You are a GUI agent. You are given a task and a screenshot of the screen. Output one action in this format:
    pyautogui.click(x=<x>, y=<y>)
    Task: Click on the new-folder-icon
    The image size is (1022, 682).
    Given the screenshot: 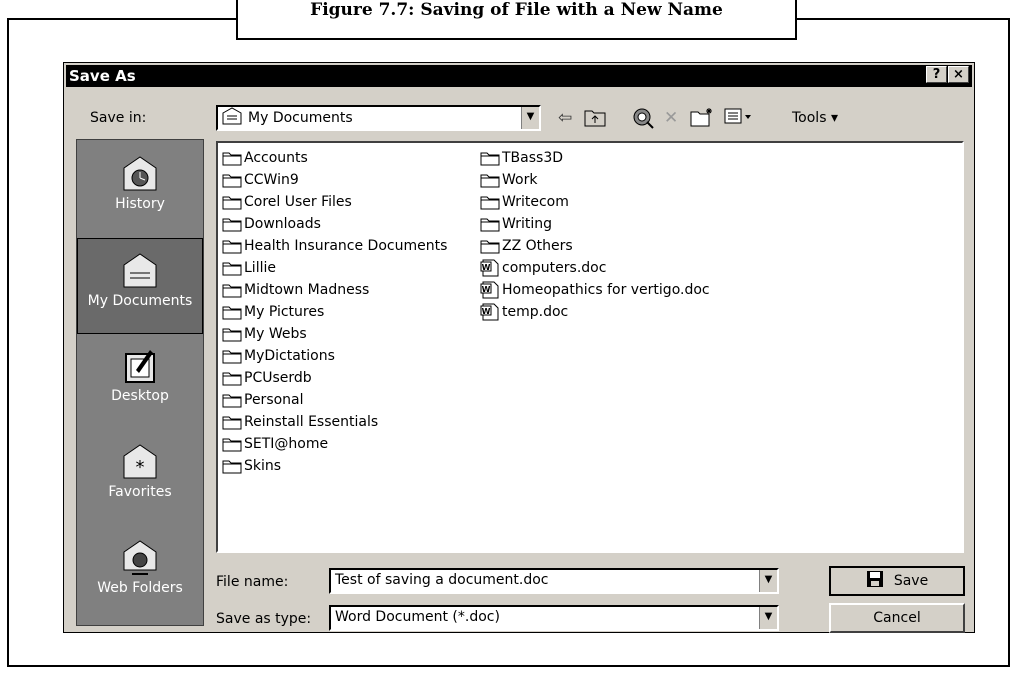 What is the action you would take?
    pyautogui.click(x=702, y=120)
    